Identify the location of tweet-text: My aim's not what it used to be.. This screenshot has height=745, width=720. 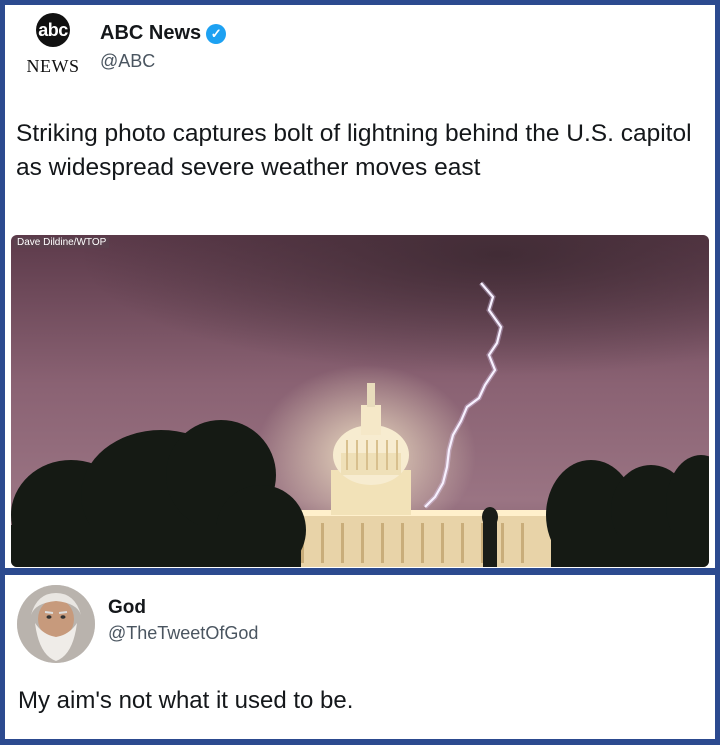
(186, 700).